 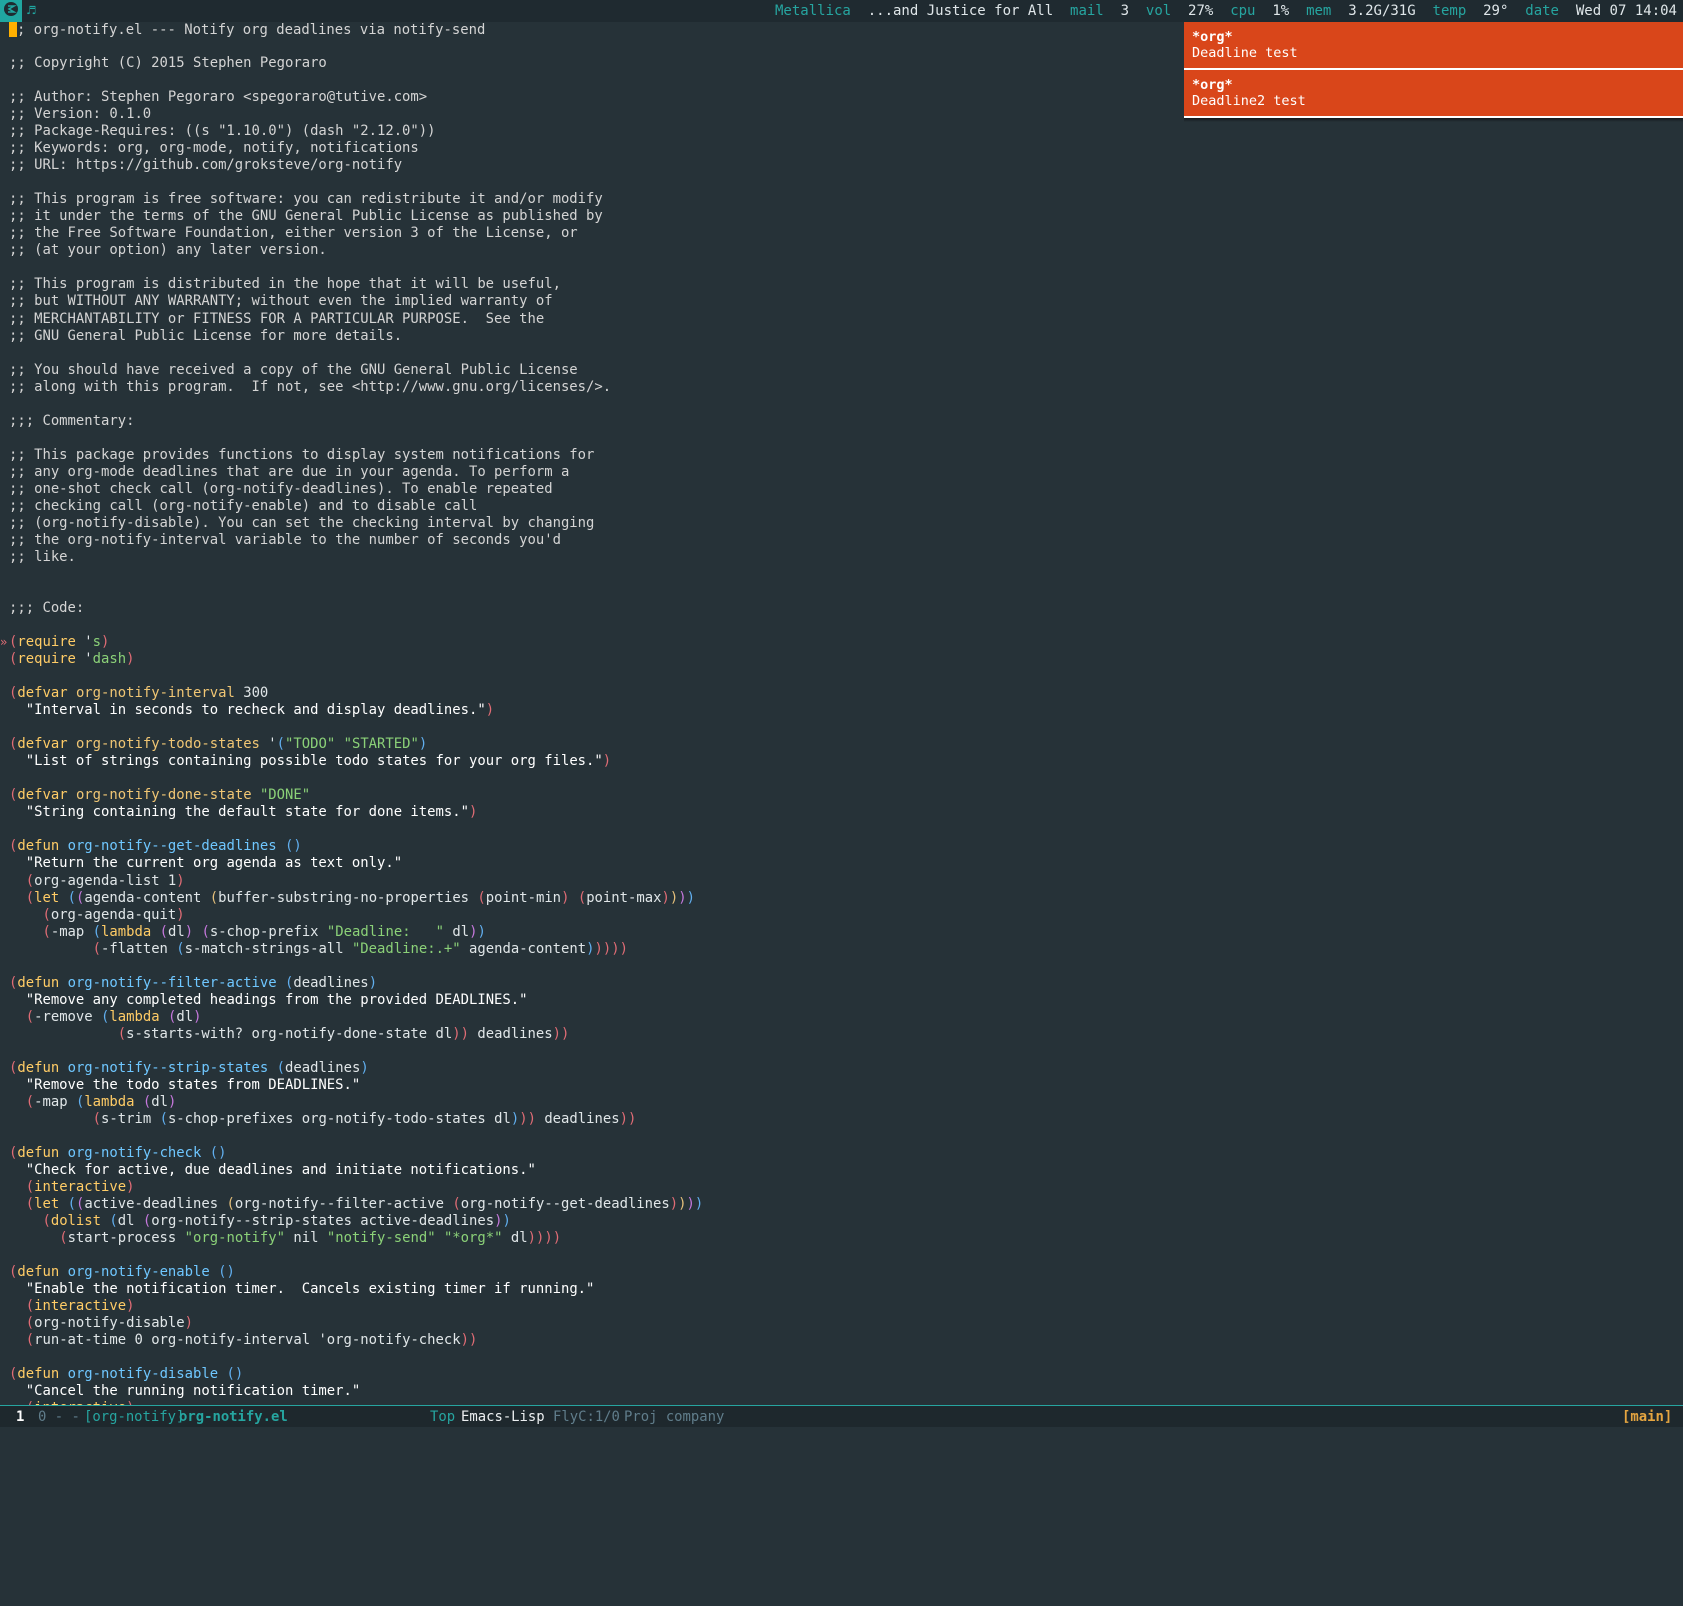 What do you see at coordinates (109, 1323) in the screenshot?
I see `code-line: (org-notify-disable)` at bounding box center [109, 1323].